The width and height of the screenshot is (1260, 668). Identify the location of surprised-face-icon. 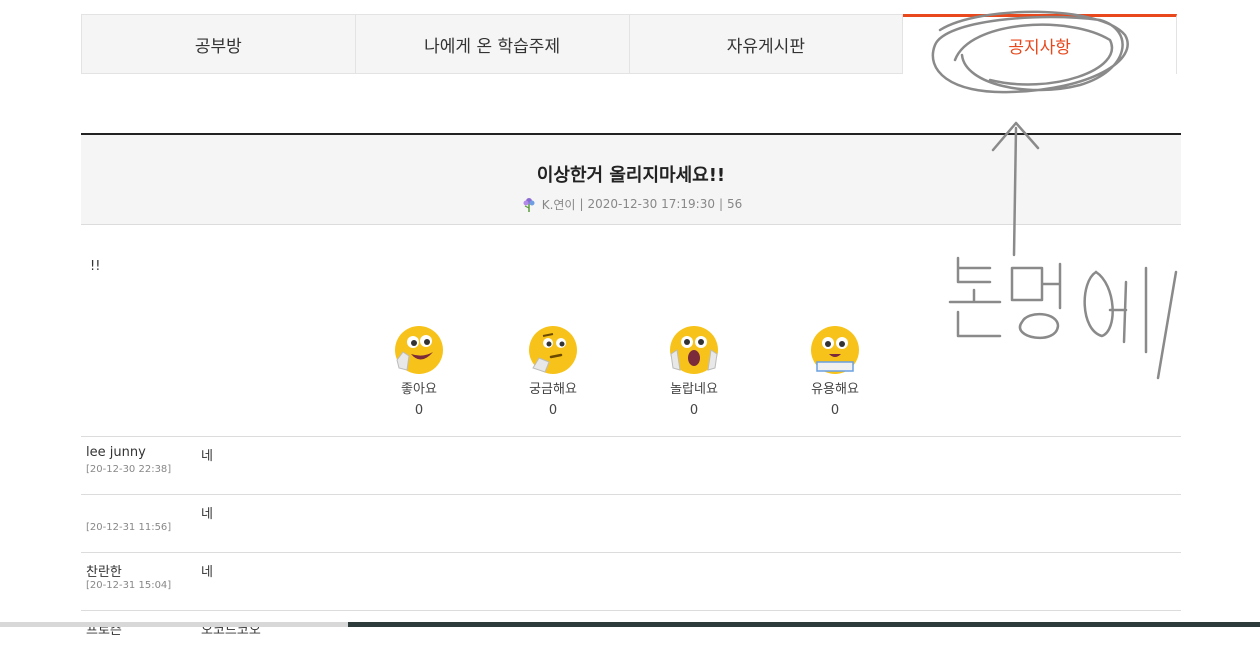
(694, 350).